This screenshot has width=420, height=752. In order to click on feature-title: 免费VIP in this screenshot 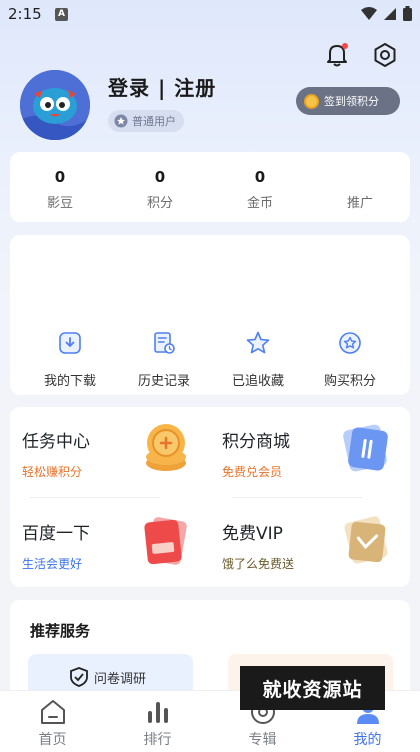, I will do `click(252, 534)`.